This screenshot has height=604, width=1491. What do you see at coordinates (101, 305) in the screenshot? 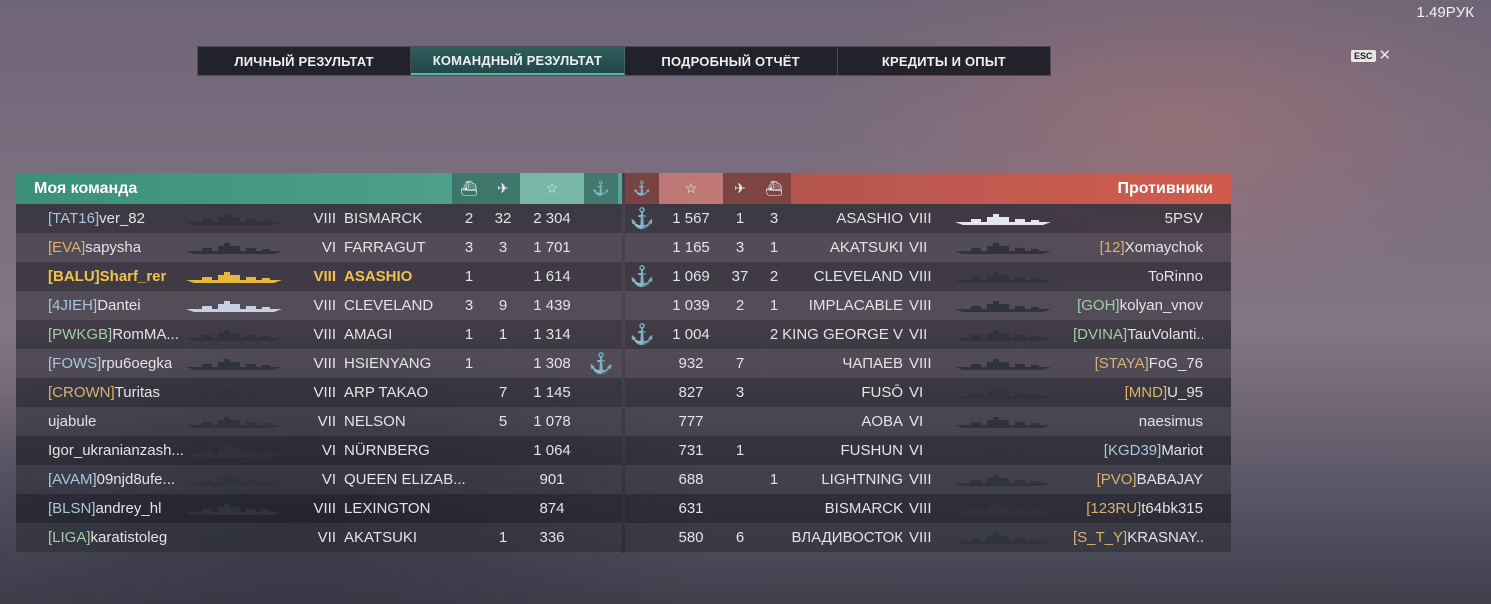
I see `player-name-cell: [4JIEH]Dantei` at bounding box center [101, 305].